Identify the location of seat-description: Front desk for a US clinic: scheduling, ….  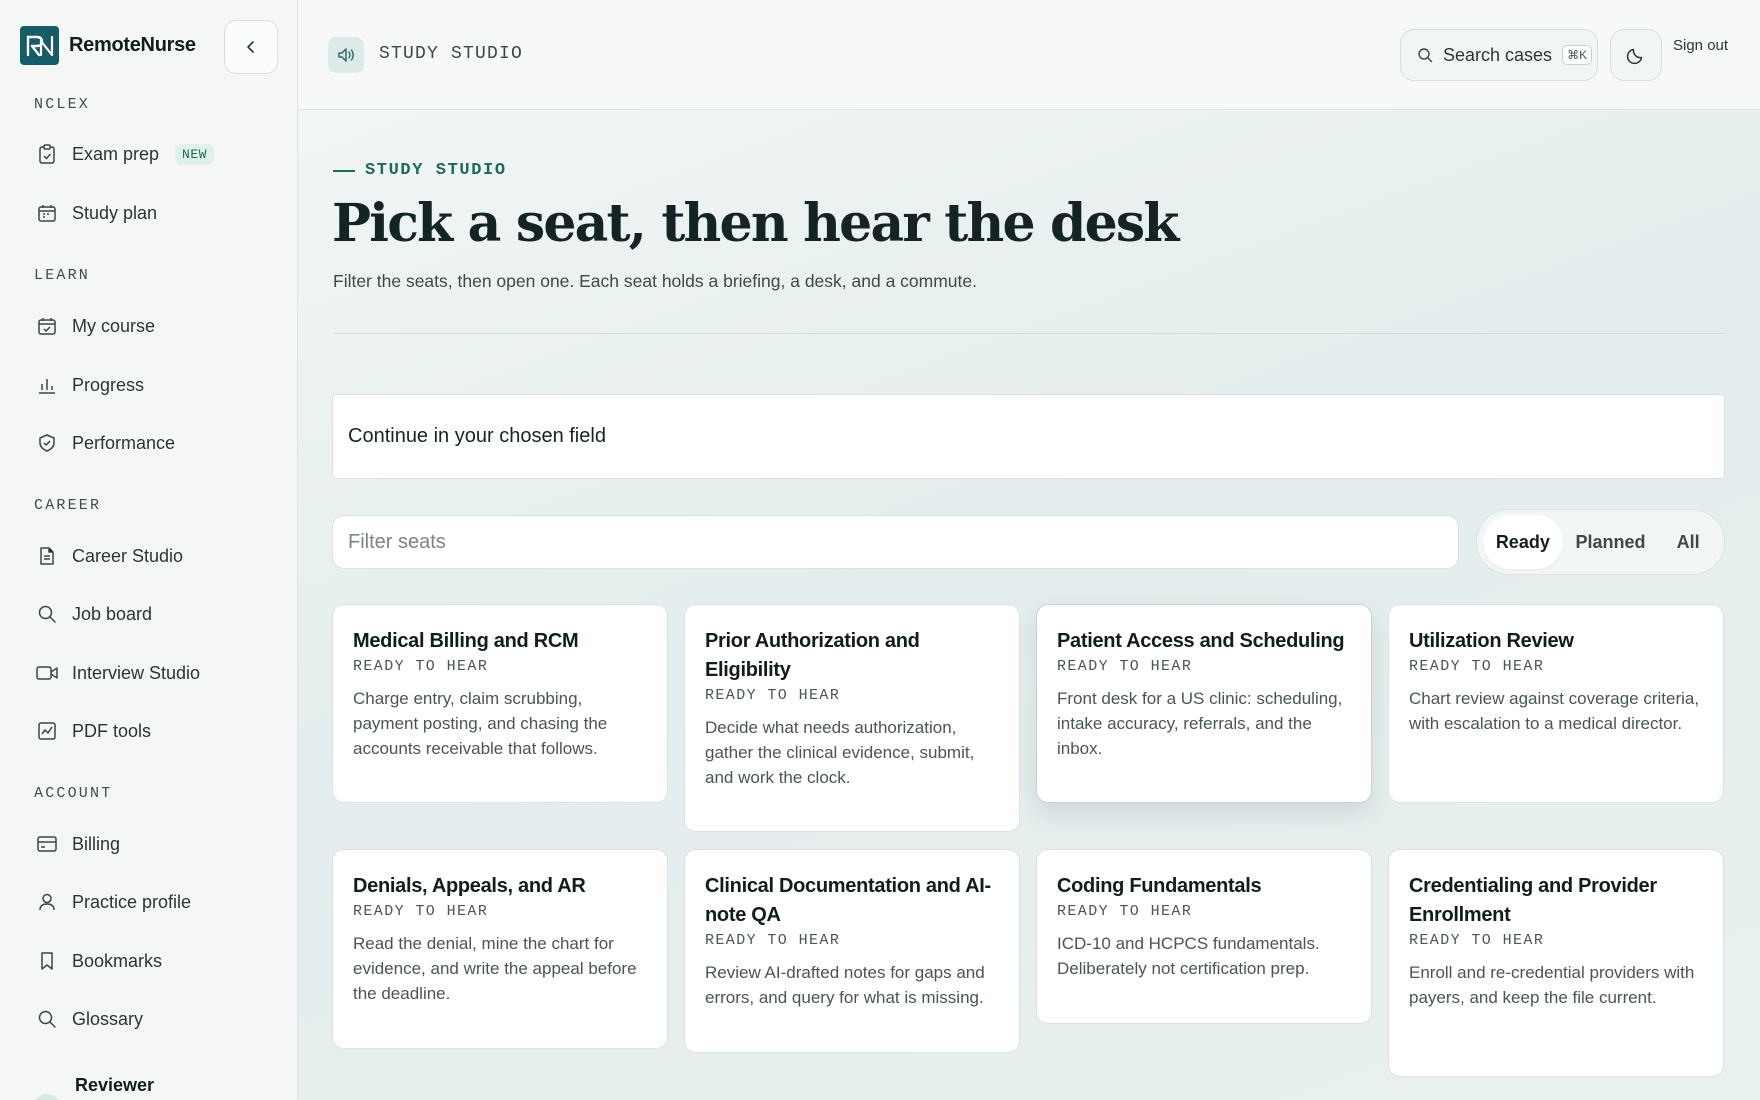
(1200, 723).